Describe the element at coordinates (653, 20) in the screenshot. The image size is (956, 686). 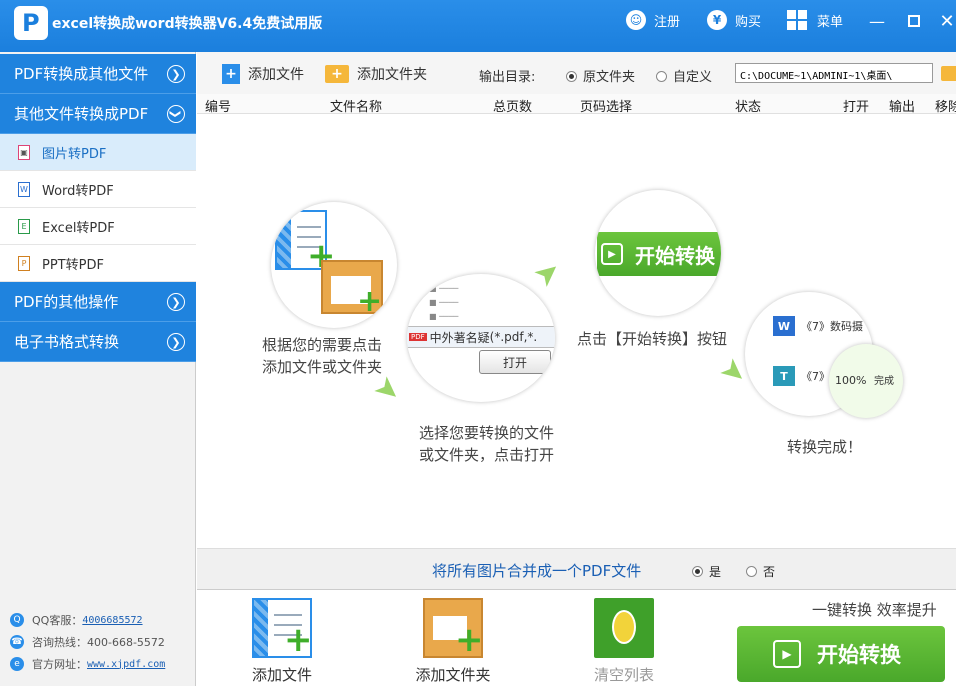
I see `register-button: ☺ 注册` at that location.